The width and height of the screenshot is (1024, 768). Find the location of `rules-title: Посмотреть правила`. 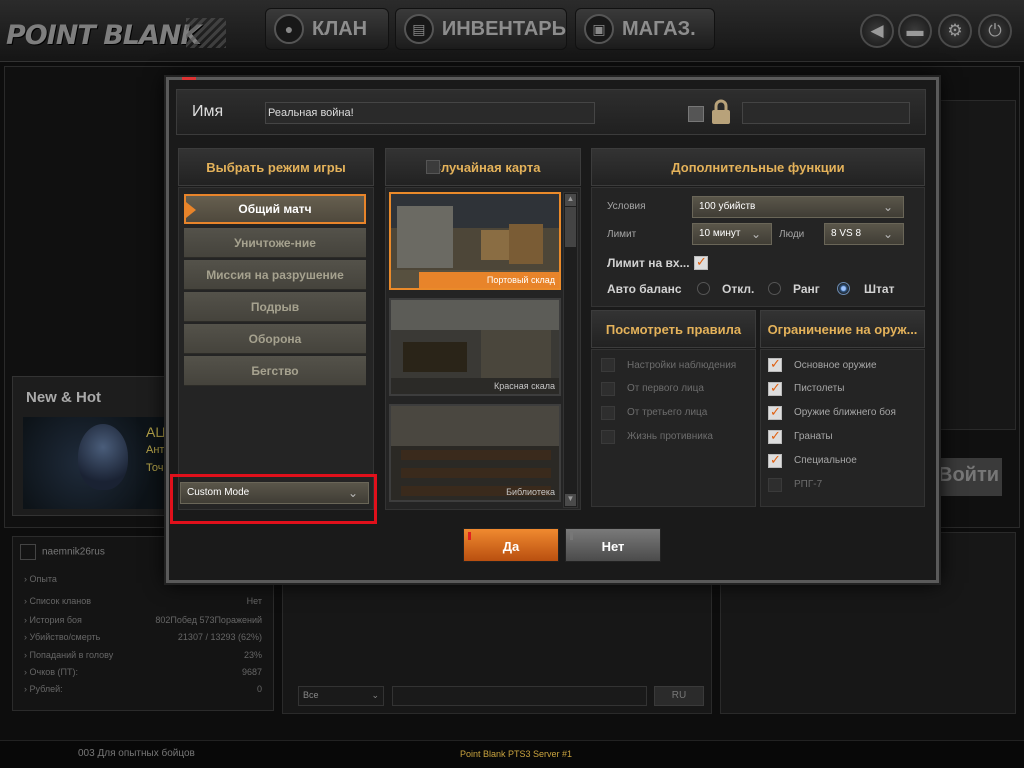

rules-title: Посмотреть правила is located at coordinates (673, 329).